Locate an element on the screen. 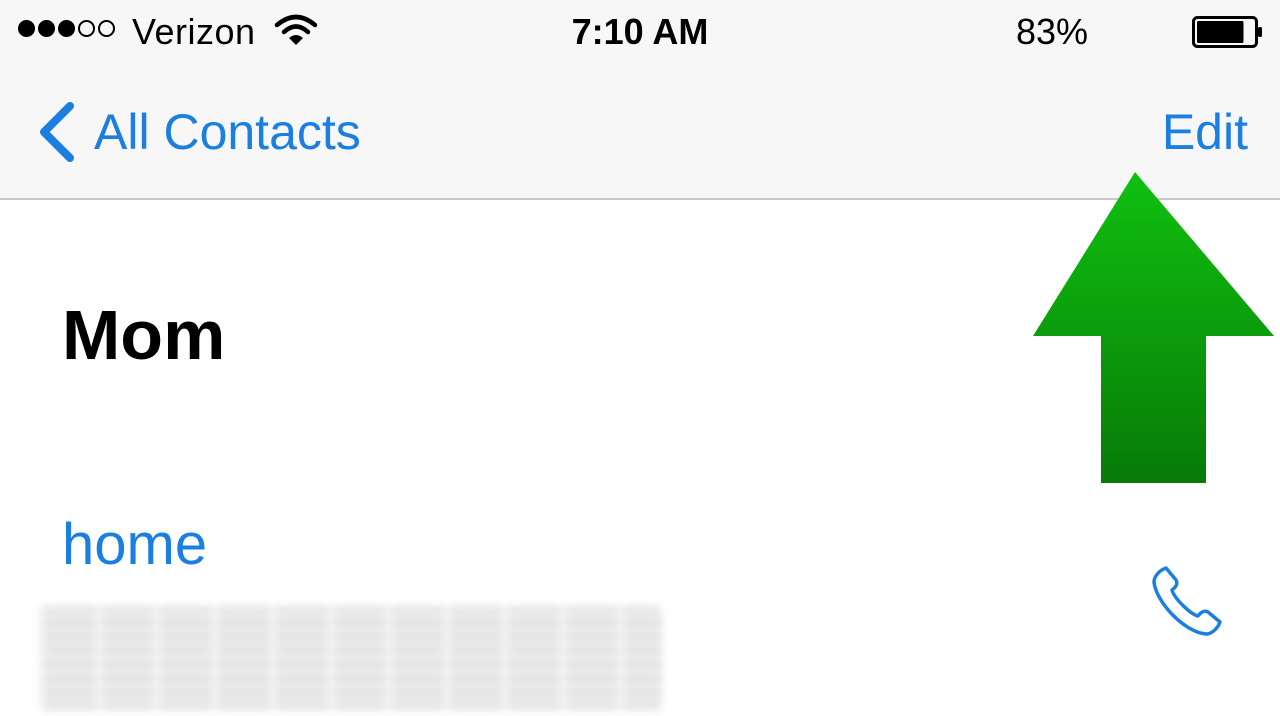 This screenshot has width=1280, height=716. battery-icon is located at coordinates (1227, 32).